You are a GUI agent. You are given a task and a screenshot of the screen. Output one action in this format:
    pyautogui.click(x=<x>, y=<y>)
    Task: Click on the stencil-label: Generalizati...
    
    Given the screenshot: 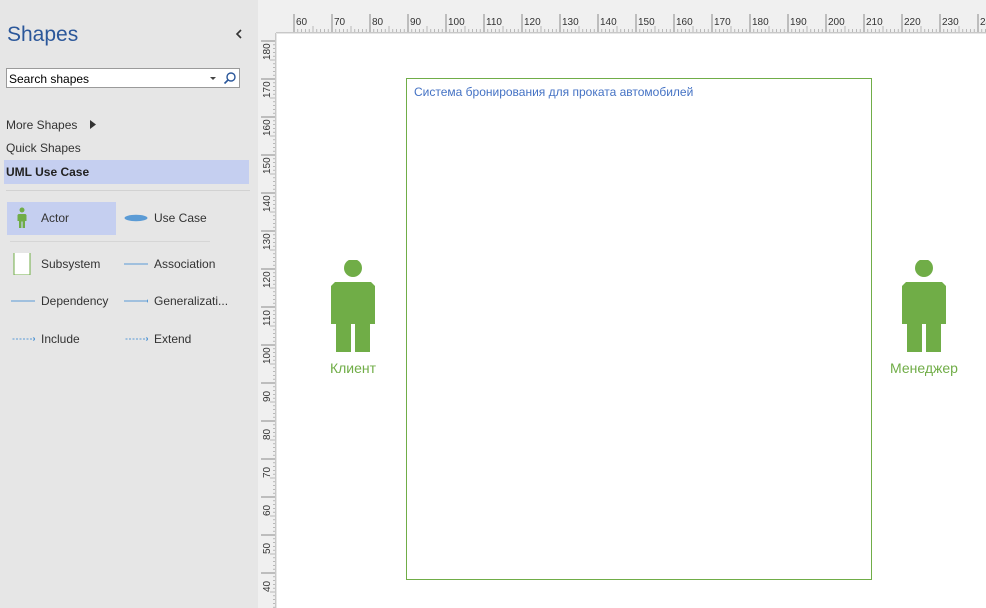 What is the action you would take?
    pyautogui.click(x=191, y=301)
    